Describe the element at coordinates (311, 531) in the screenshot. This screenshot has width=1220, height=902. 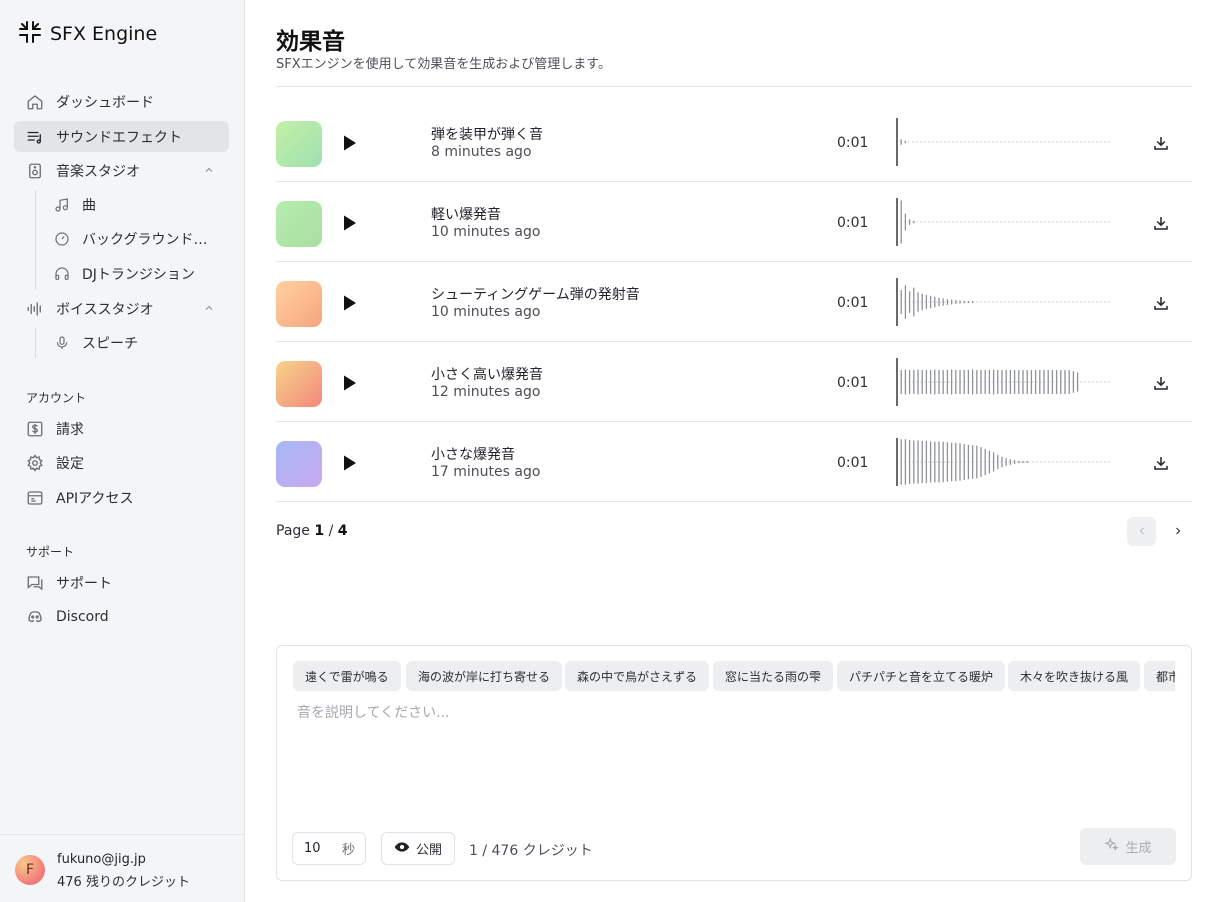
I see `pagination-status: Page 1 / 4` at that location.